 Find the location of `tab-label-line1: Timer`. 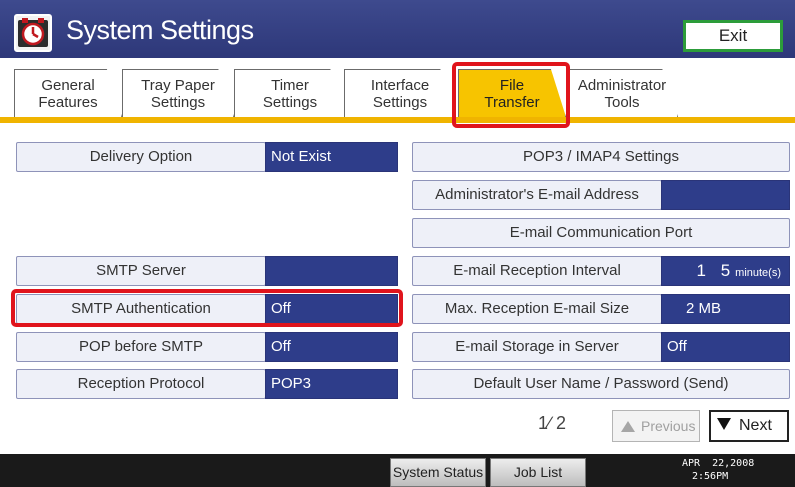

tab-label-line1: Timer is located at coordinates (290, 85).